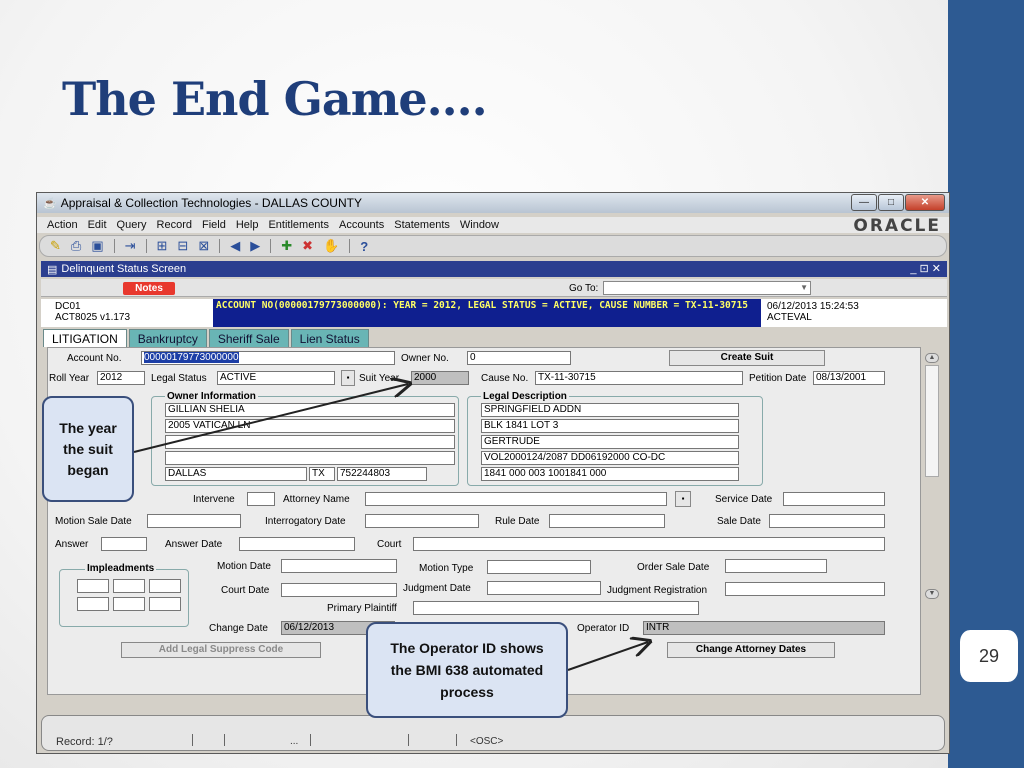 The width and height of the screenshot is (1024, 768). What do you see at coordinates (339, 566) in the screenshot?
I see `motion-date-field` at bounding box center [339, 566].